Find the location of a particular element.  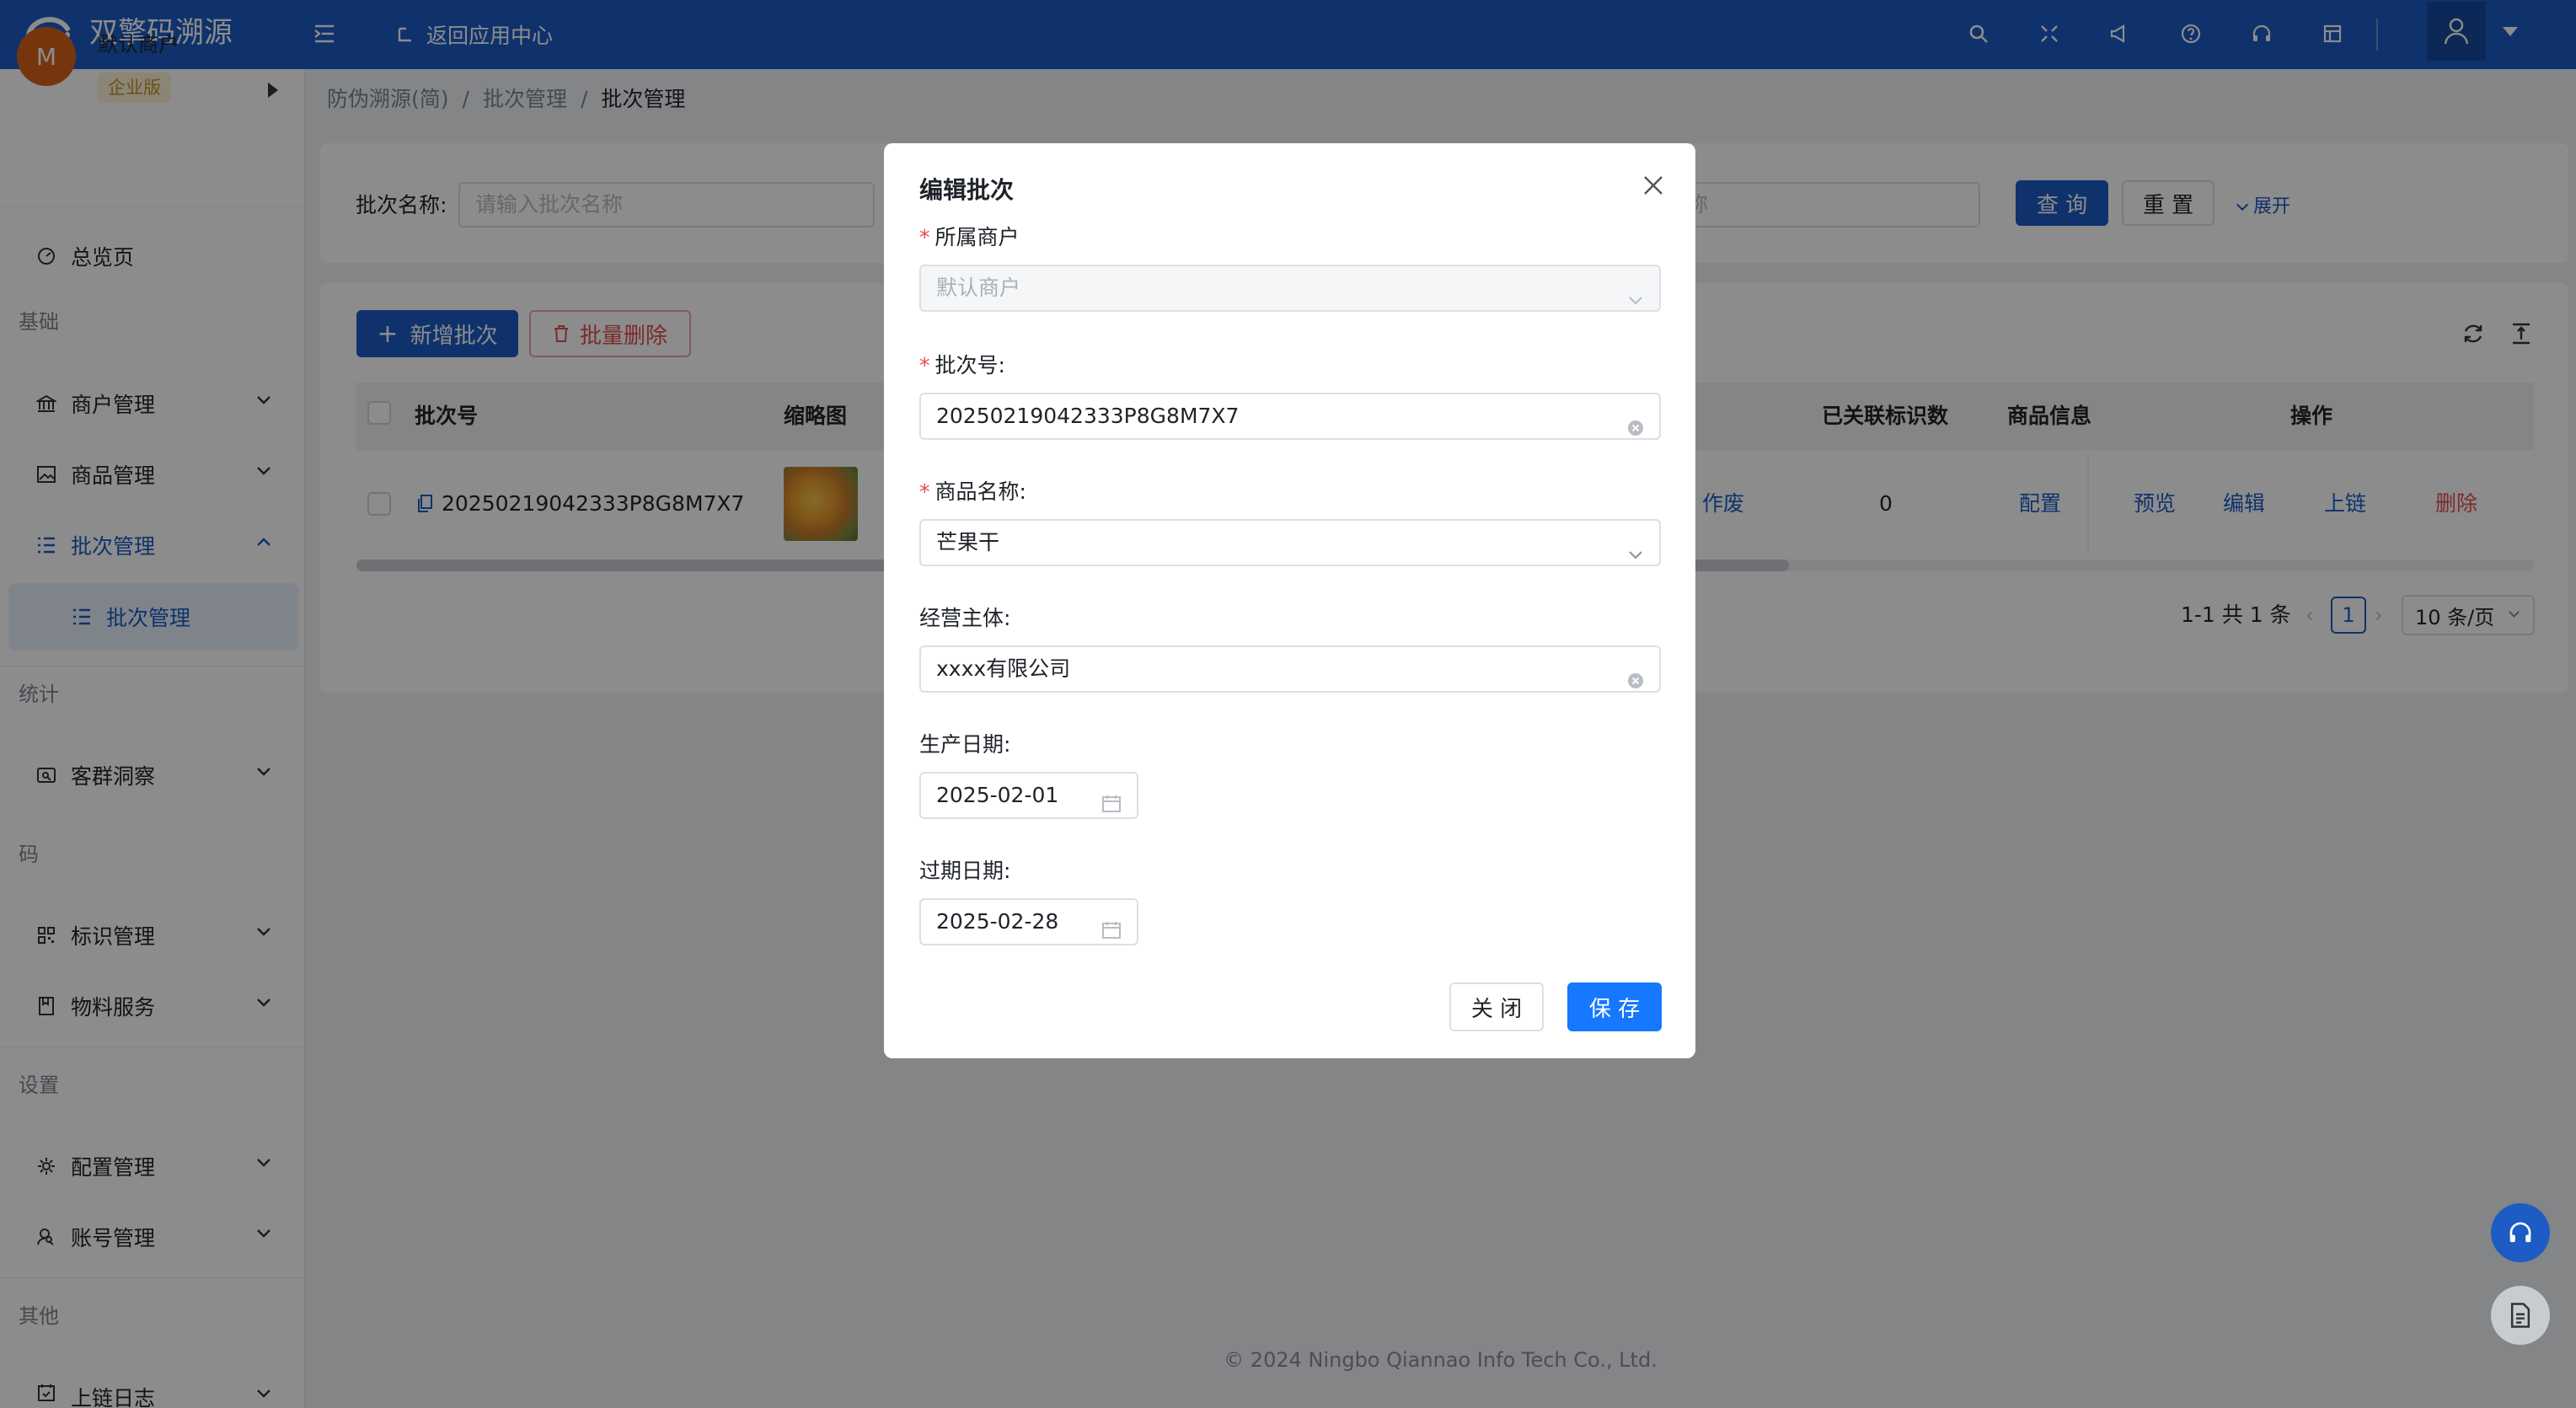

business-entity-input: xxxx有限公司 is located at coordinates (1290, 669).